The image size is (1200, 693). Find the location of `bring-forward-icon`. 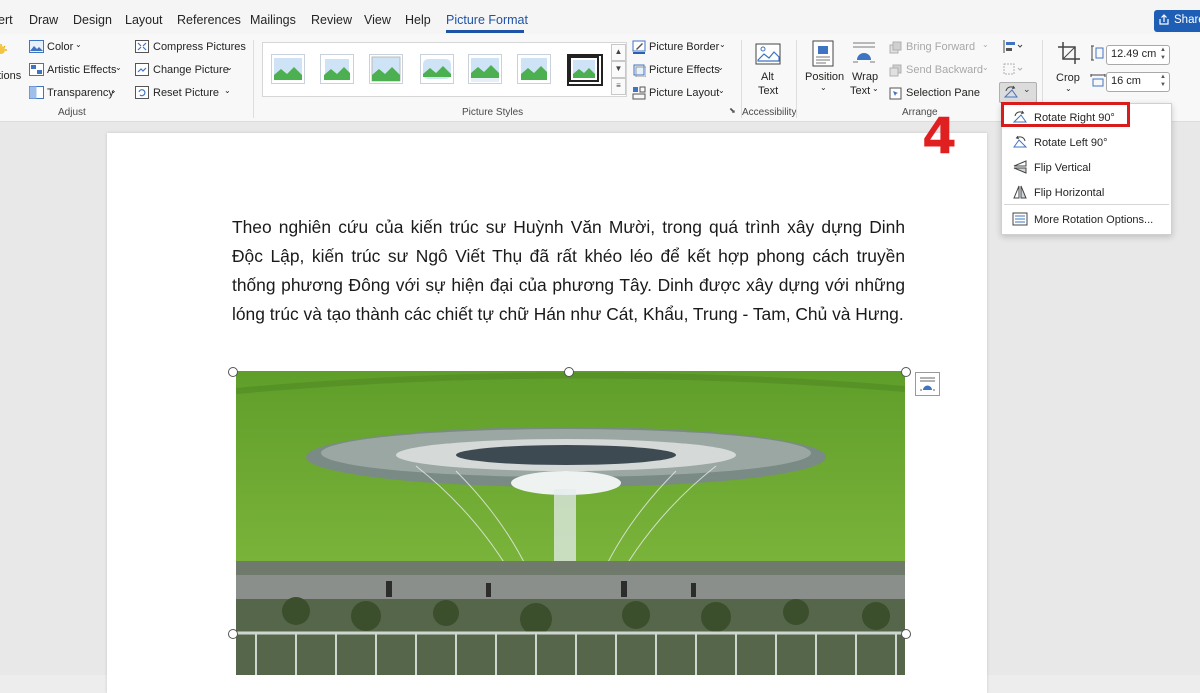

bring-forward-icon is located at coordinates (895, 47).